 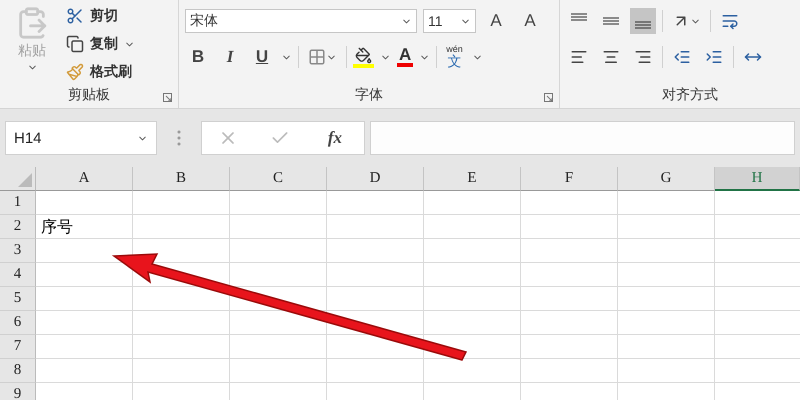 I want to click on triangle-icon, so click(x=25, y=180).